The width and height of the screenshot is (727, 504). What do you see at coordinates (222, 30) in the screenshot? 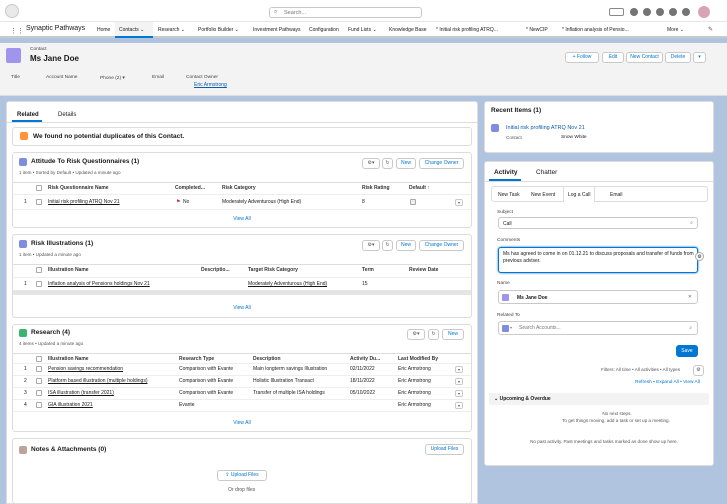
I see `nav-portfolio-builder: Portfolio Builder ⌄` at bounding box center [222, 30].